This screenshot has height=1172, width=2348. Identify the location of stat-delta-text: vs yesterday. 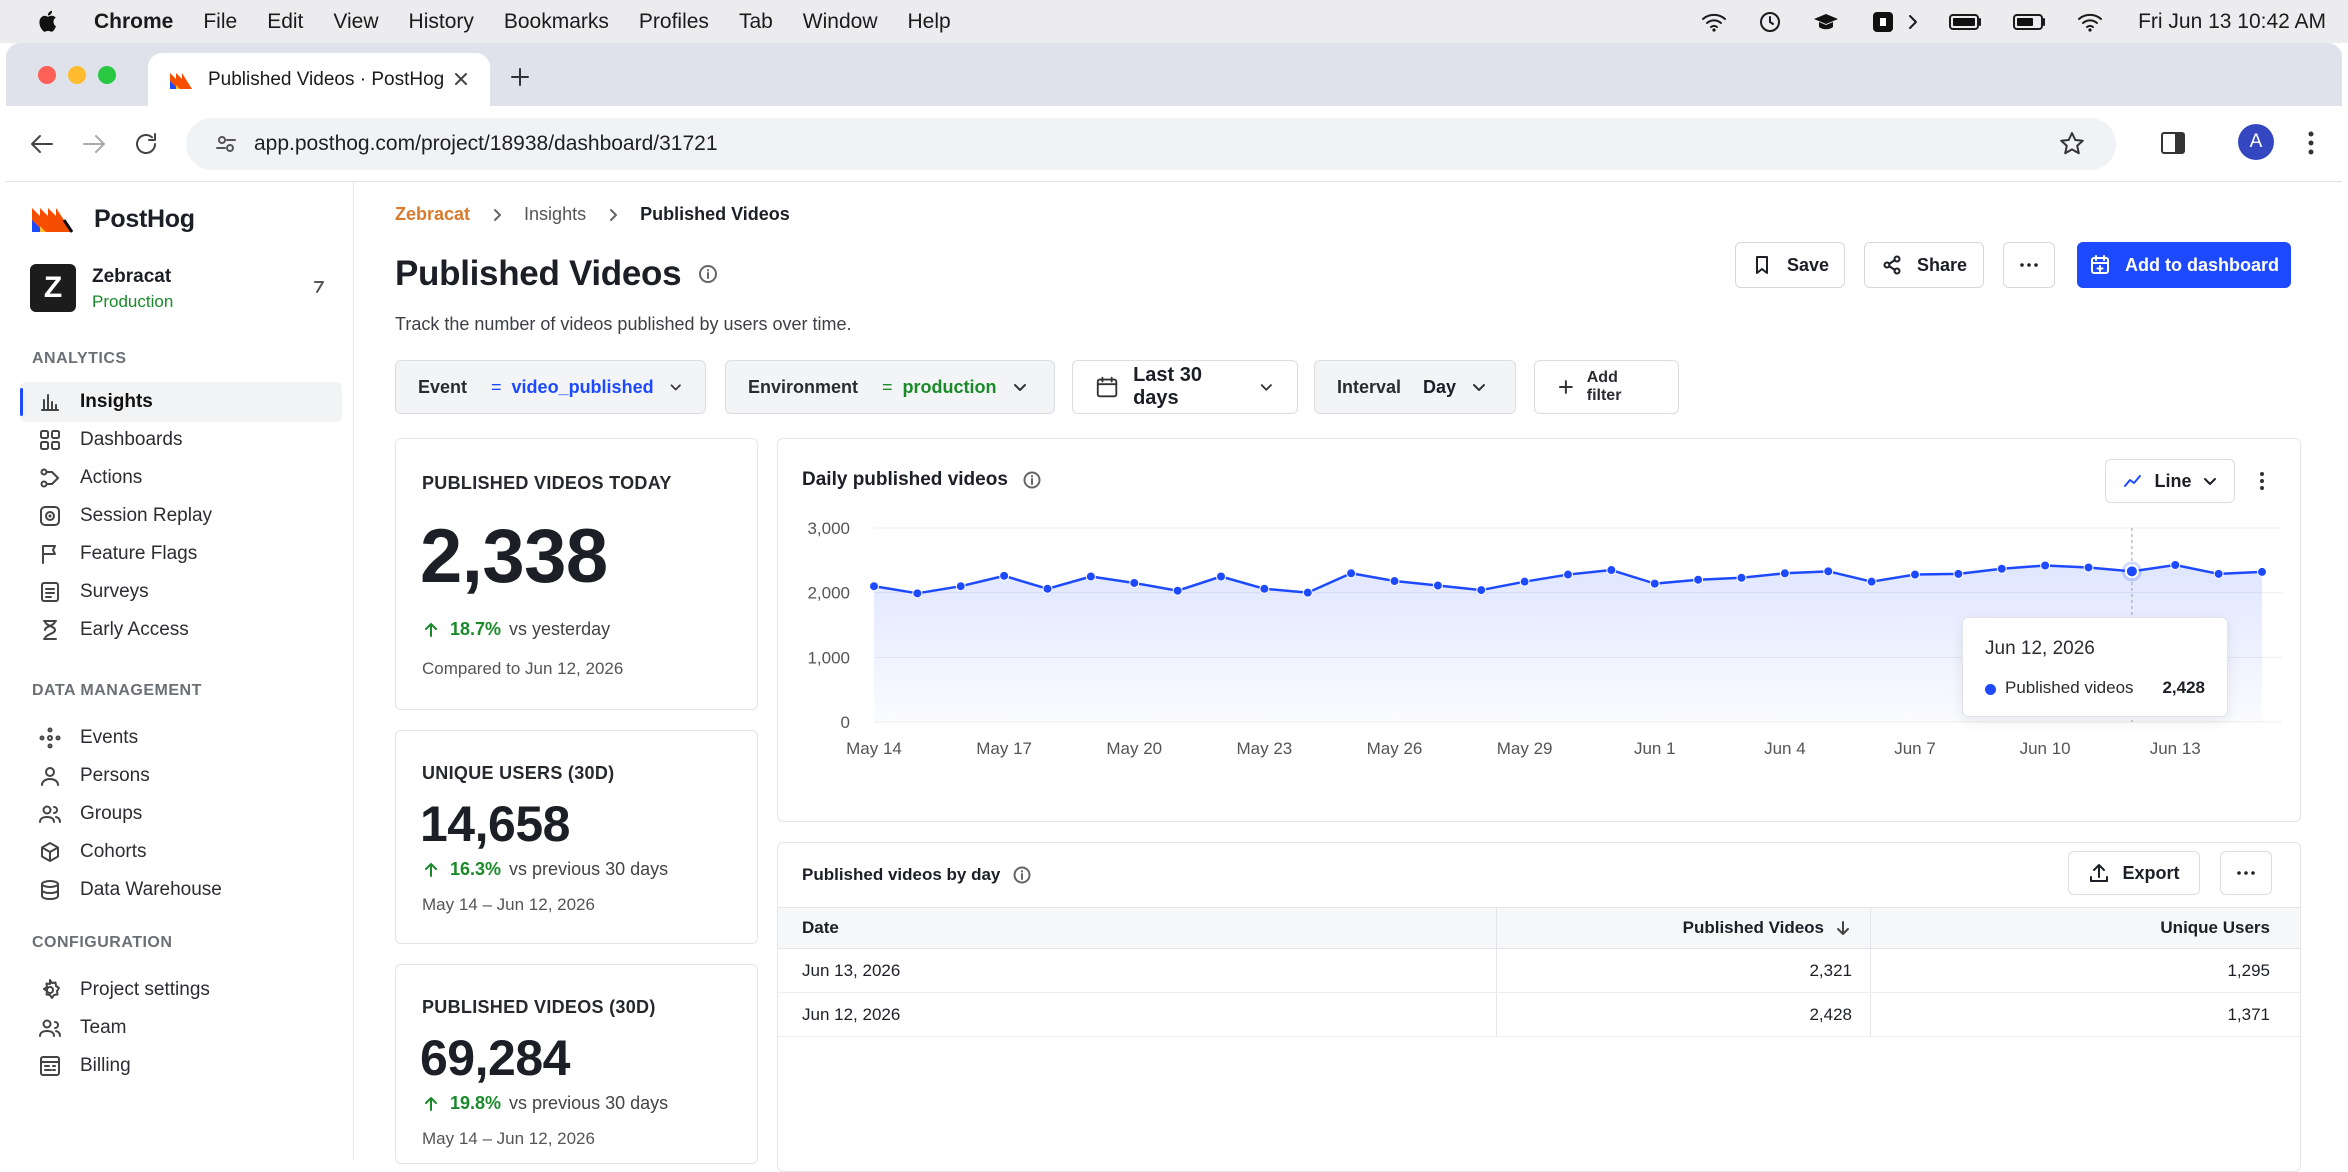
(560, 629).